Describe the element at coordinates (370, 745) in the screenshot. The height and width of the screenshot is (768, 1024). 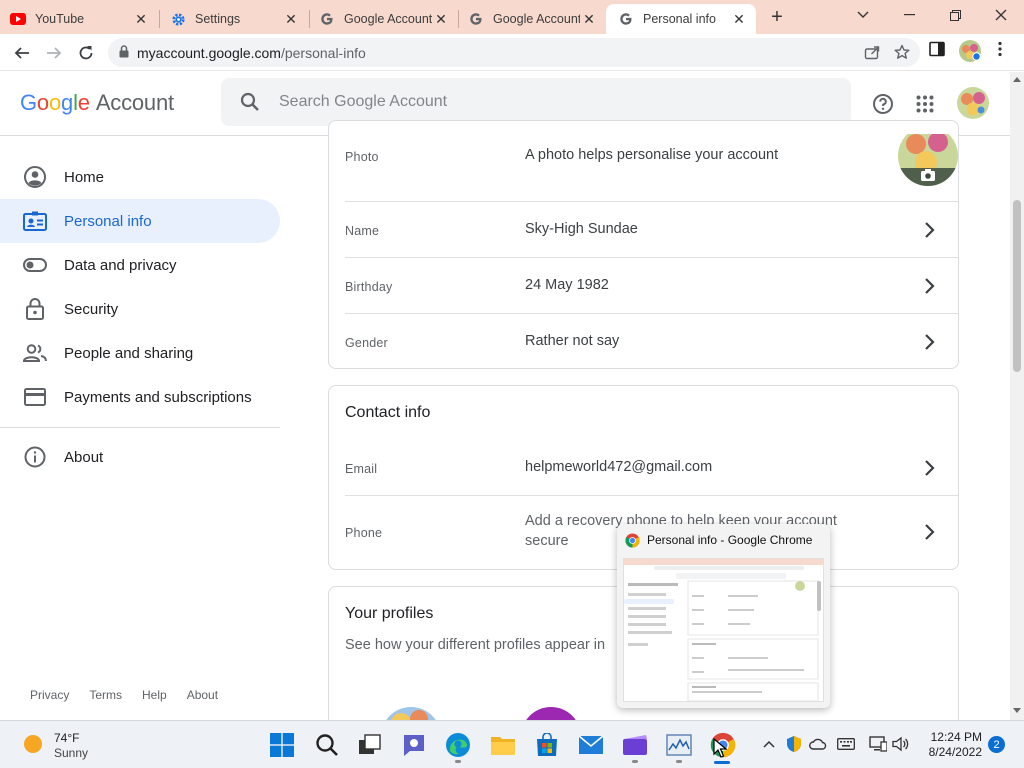
I see `task-view-icon` at that location.